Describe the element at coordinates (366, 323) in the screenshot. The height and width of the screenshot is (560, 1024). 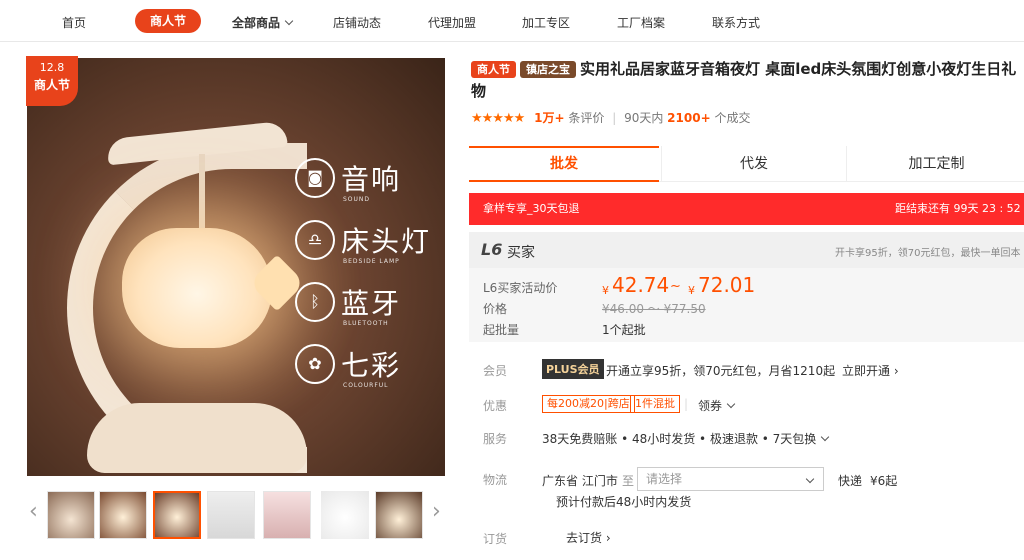
I see `feature-sub: BLUETOOTH` at that location.